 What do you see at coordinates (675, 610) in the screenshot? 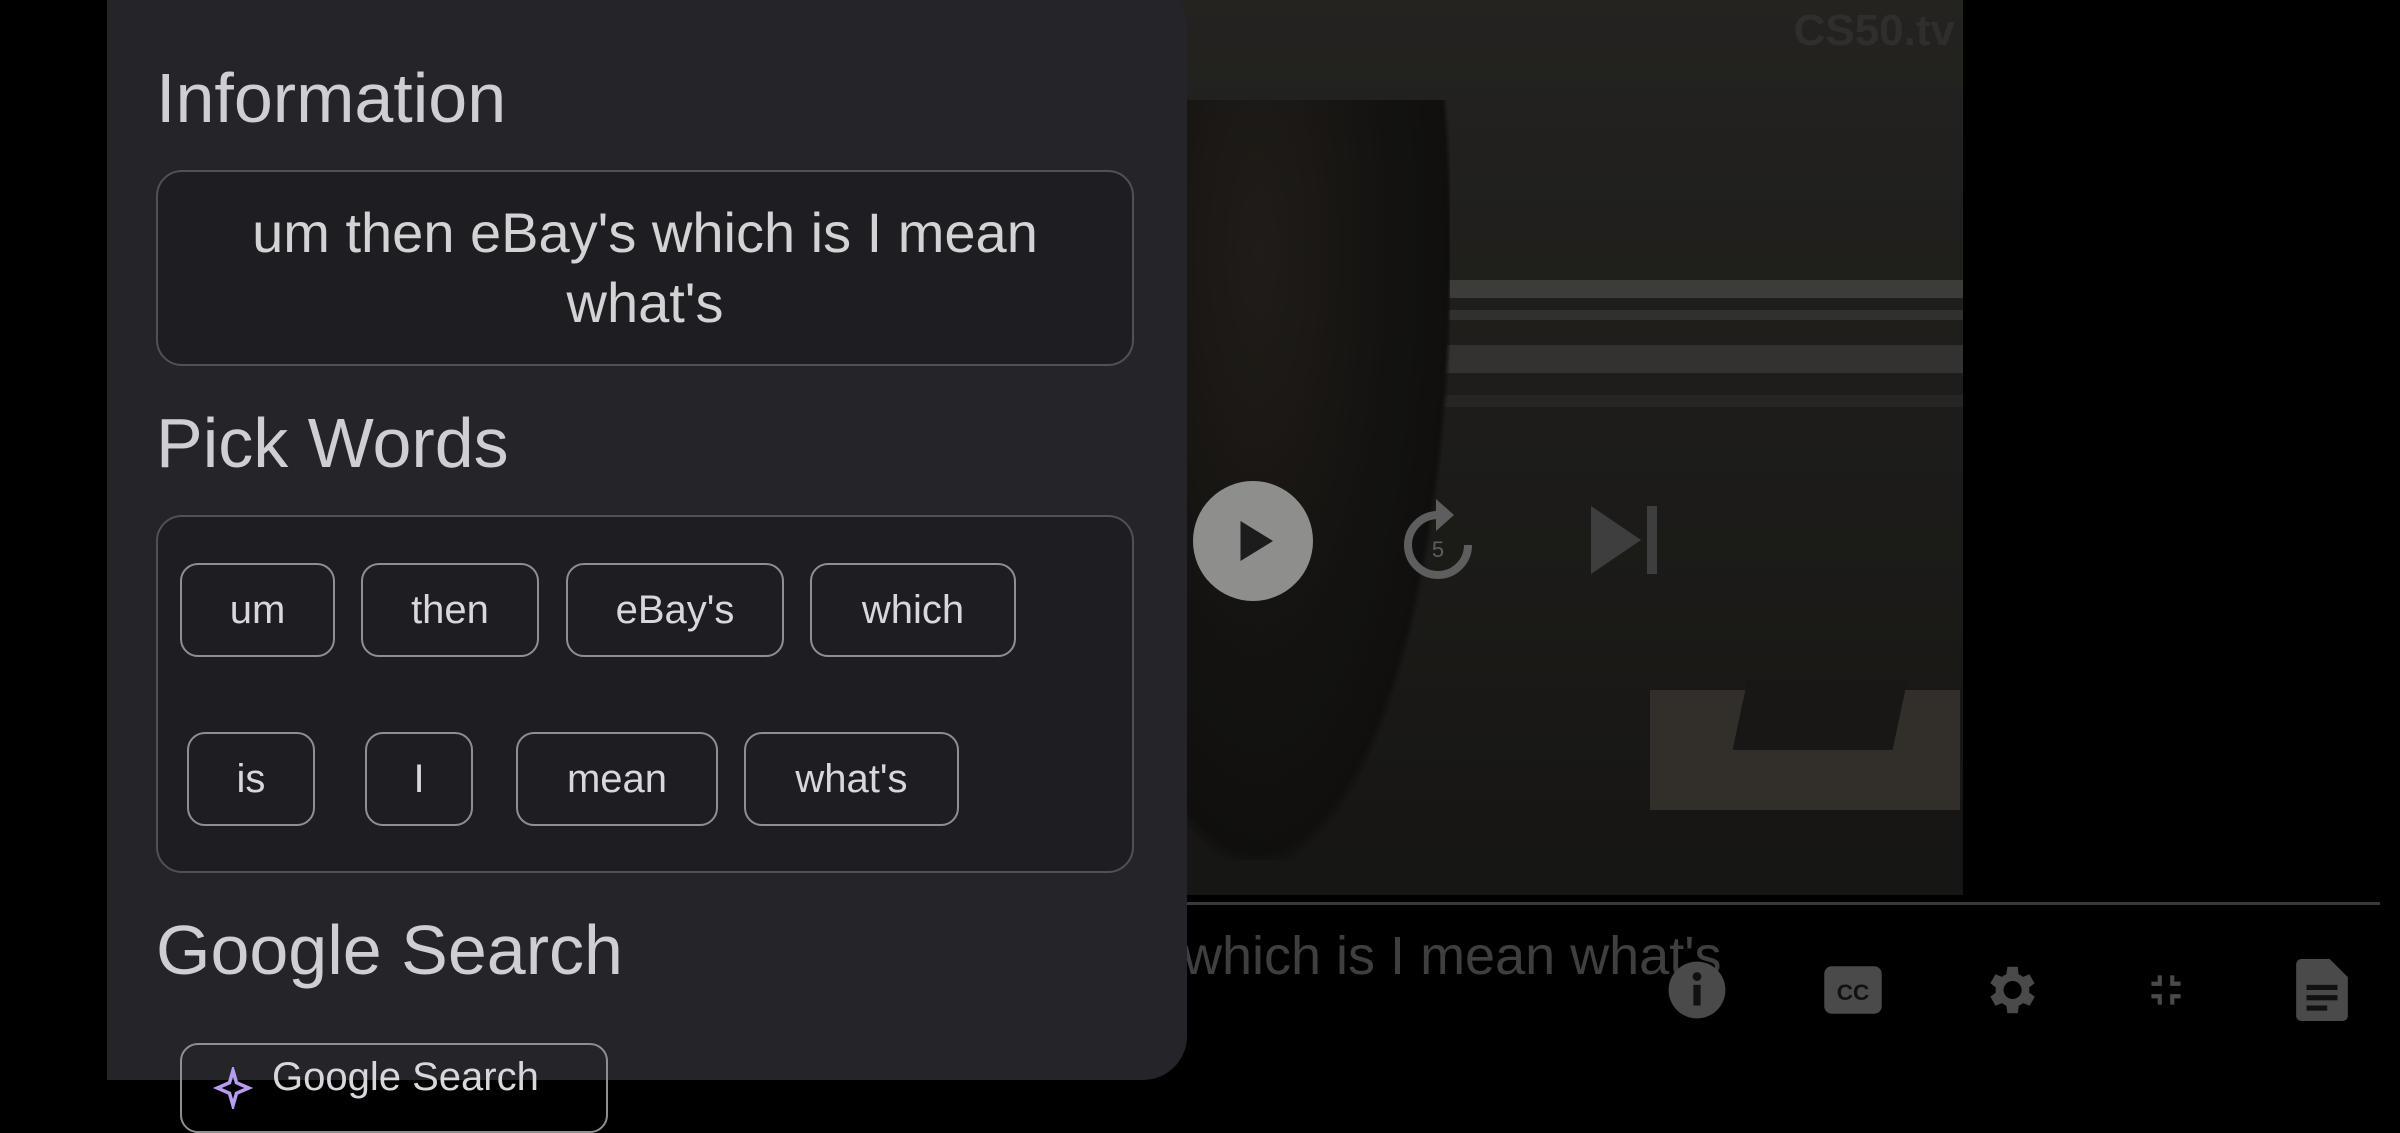
I see `word-chip-ebays: eBay's` at bounding box center [675, 610].